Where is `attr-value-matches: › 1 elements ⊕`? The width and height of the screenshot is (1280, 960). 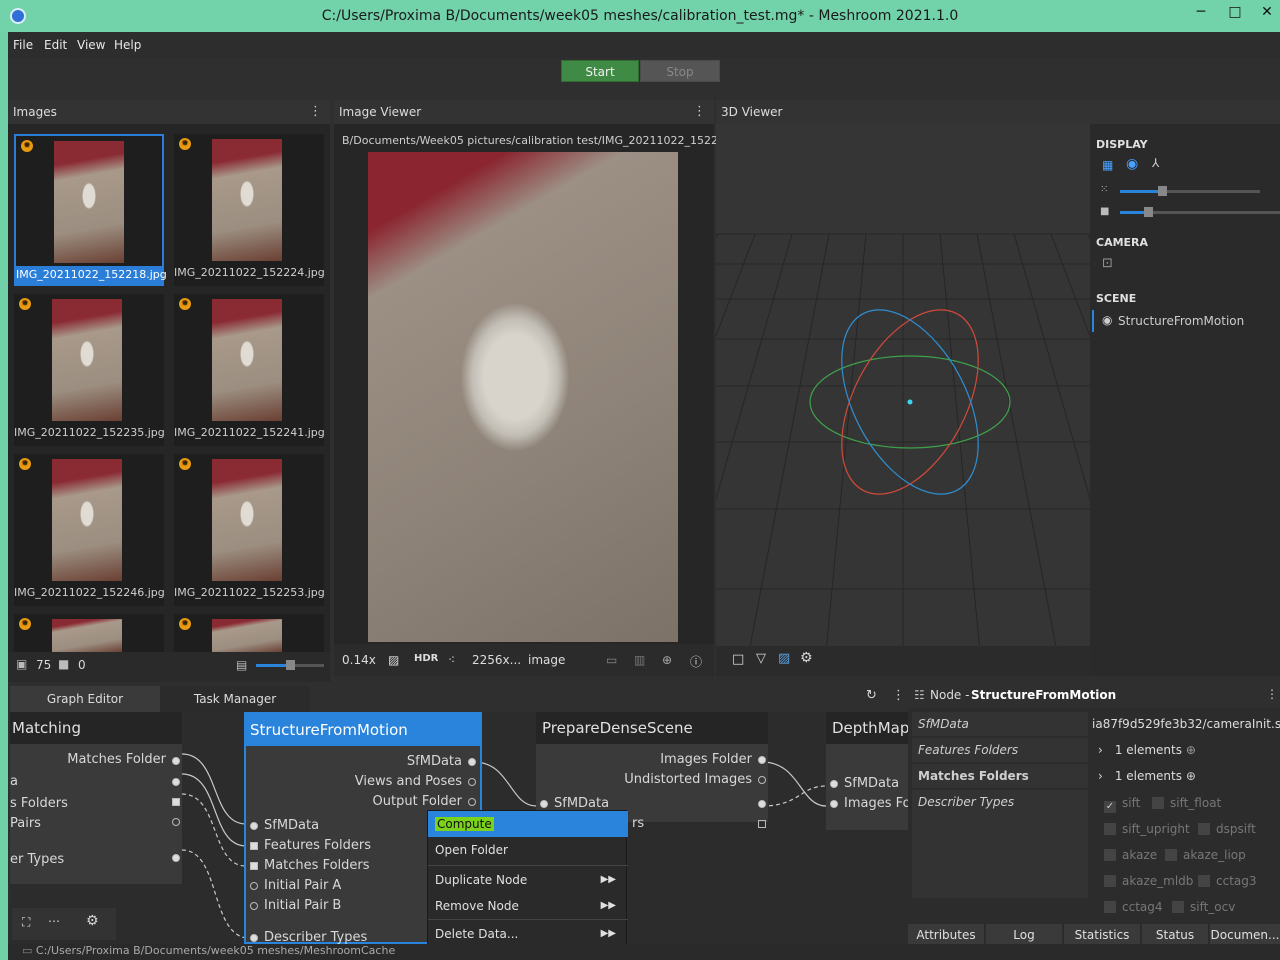 attr-value-matches: › 1 elements ⊕ is located at coordinates (1144, 776).